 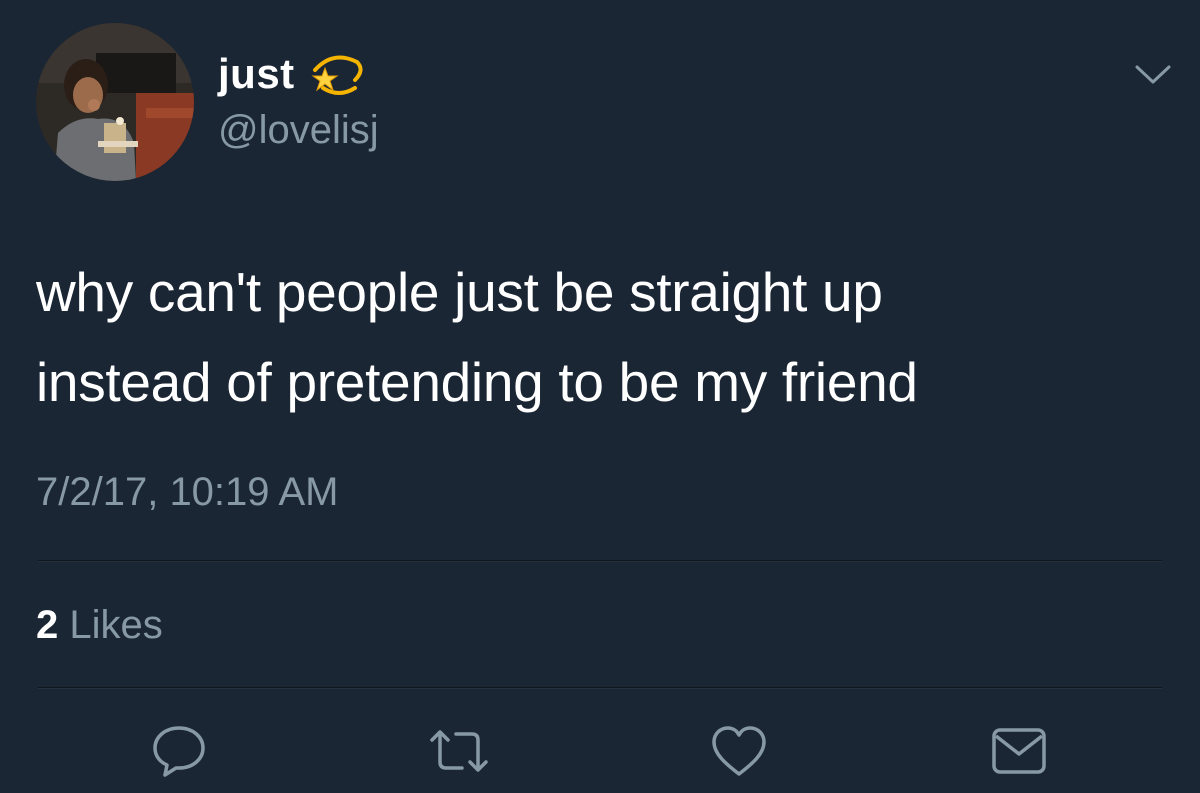 I want to click on tweet-text-line: why can't people just be straight up, so click(x=459, y=292).